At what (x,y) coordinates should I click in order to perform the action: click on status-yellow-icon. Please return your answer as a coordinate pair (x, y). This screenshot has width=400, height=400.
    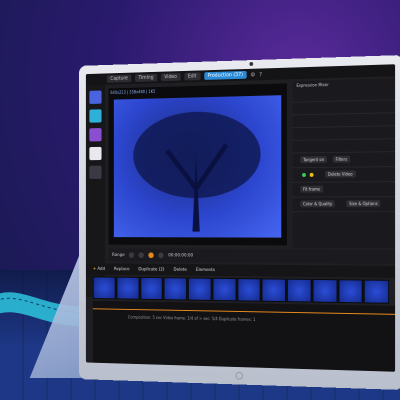
    Looking at the image, I should click on (311, 174).